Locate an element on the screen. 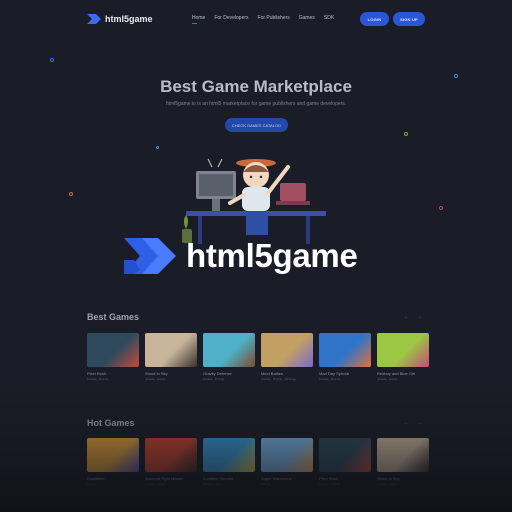 The image size is (512, 512). logo-text: html5game is located at coordinates (129, 19).